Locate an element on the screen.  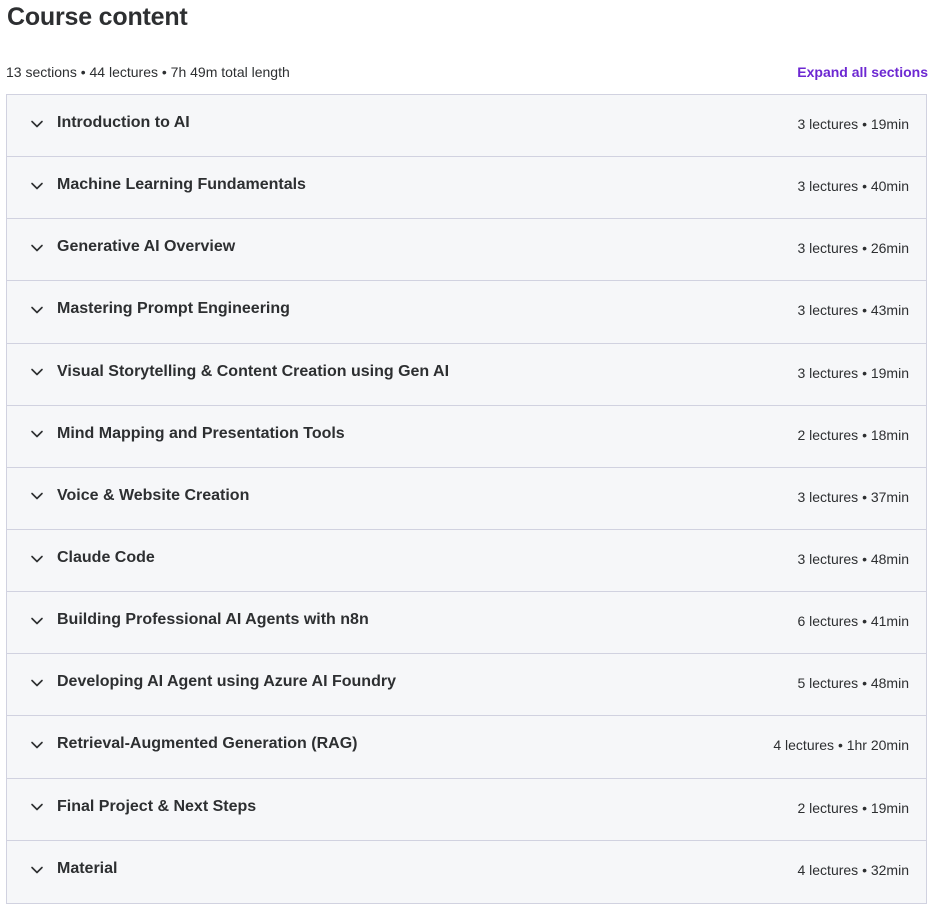
section-title: Claude Code is located at coordinates (106, 558).